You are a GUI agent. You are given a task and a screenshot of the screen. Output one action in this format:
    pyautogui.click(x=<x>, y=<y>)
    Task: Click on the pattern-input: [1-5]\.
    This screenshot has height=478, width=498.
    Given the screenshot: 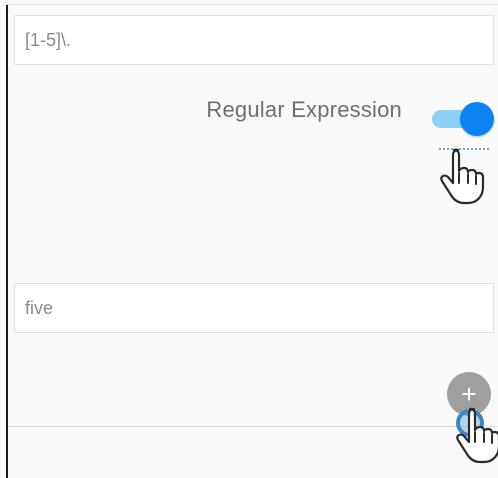 What is the action you would take?
    pyautogui.click(x=254, y=40)
    